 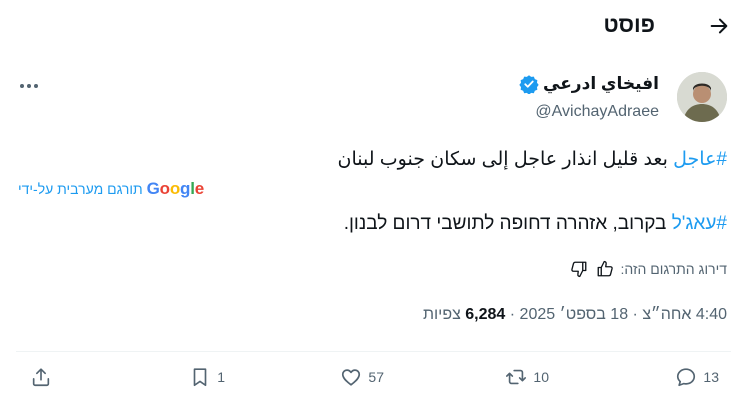 I want to click on back-button, so click(x=719, y=26).